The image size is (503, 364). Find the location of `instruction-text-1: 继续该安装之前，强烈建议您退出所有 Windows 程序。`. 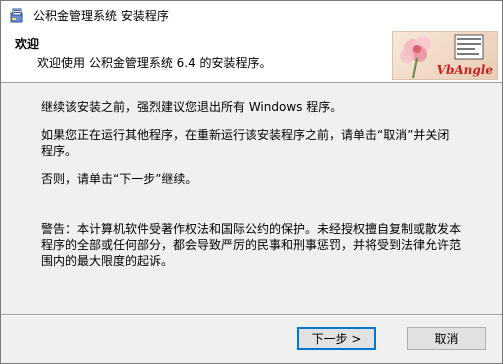

instruction-text-1: 继续该安装之前，强烈建议您退出所有 Windows 程序。 is located at coordinates (192, 107).